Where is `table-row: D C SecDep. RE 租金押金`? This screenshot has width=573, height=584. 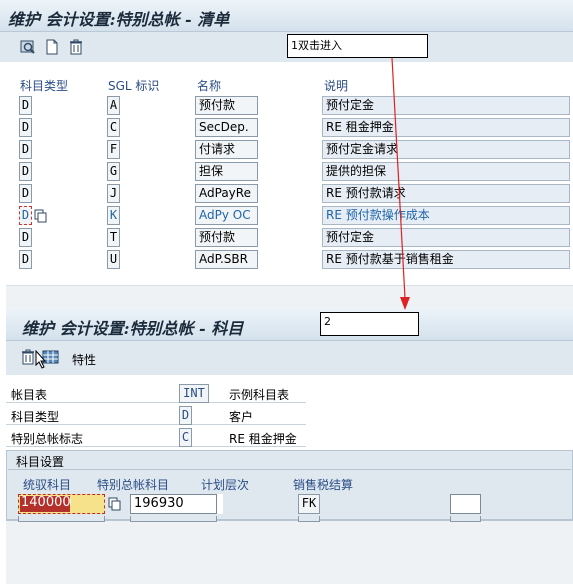 table-row: D C SecDep. RE 租金押金 is located at coordinates (292, 128).